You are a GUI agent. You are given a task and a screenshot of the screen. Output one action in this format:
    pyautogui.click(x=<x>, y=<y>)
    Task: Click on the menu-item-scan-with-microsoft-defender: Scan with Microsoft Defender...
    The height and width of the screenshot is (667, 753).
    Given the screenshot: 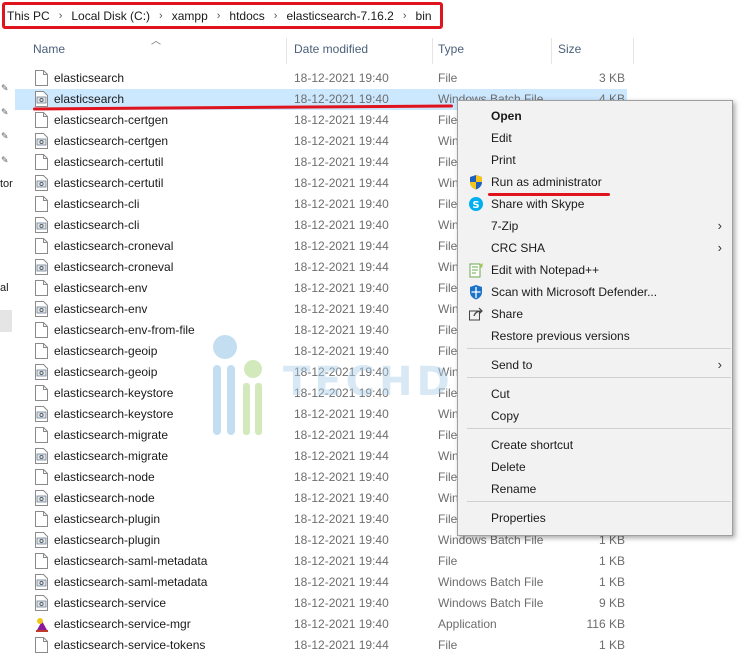 What is the action you would take?
    pyautogui.click(x=595, y=292)
    